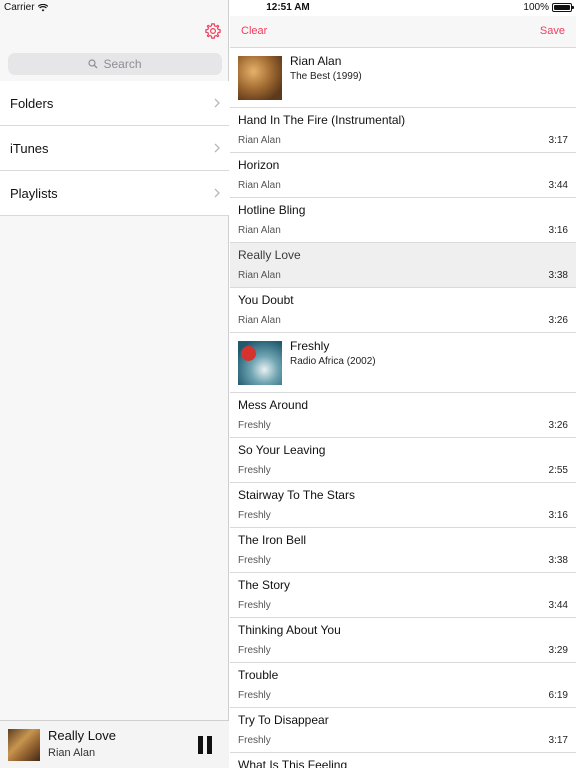 Image resolution: width=576 pixels, height=768 pixels. What do you see at coordinates (403, 310) in the screenshot?
I see `track-row: You Doubt Rian Alan 3:26` at bounding box center [403, 310].